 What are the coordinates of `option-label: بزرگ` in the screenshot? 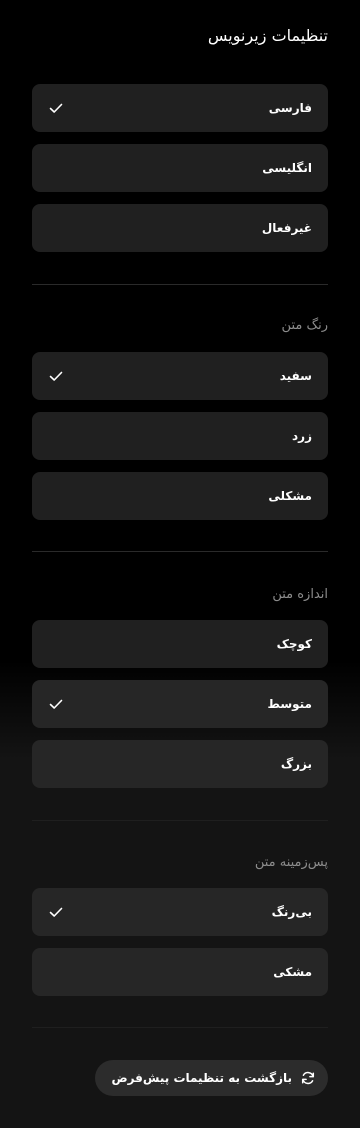 It's located at (296, 764).